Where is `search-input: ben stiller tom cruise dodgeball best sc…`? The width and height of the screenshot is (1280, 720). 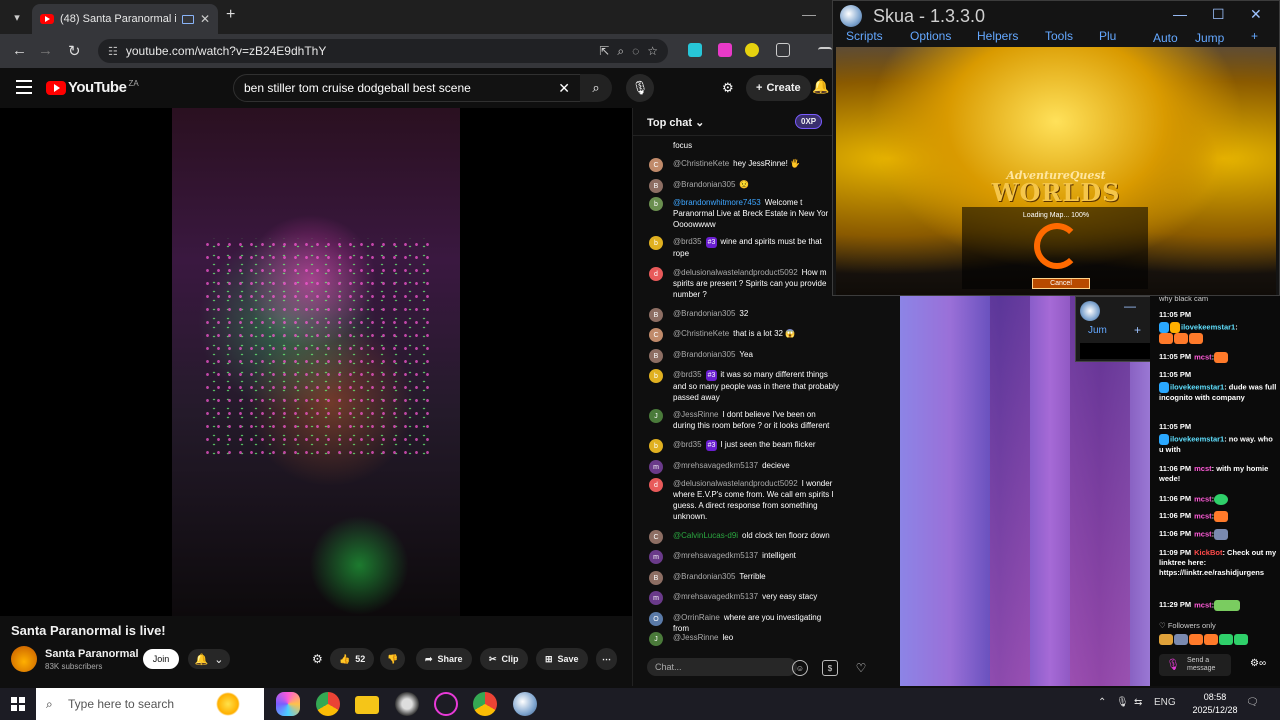 search-input: ben stiller tom cruise dodgeball best sc… is located at coordinates (407, 88).